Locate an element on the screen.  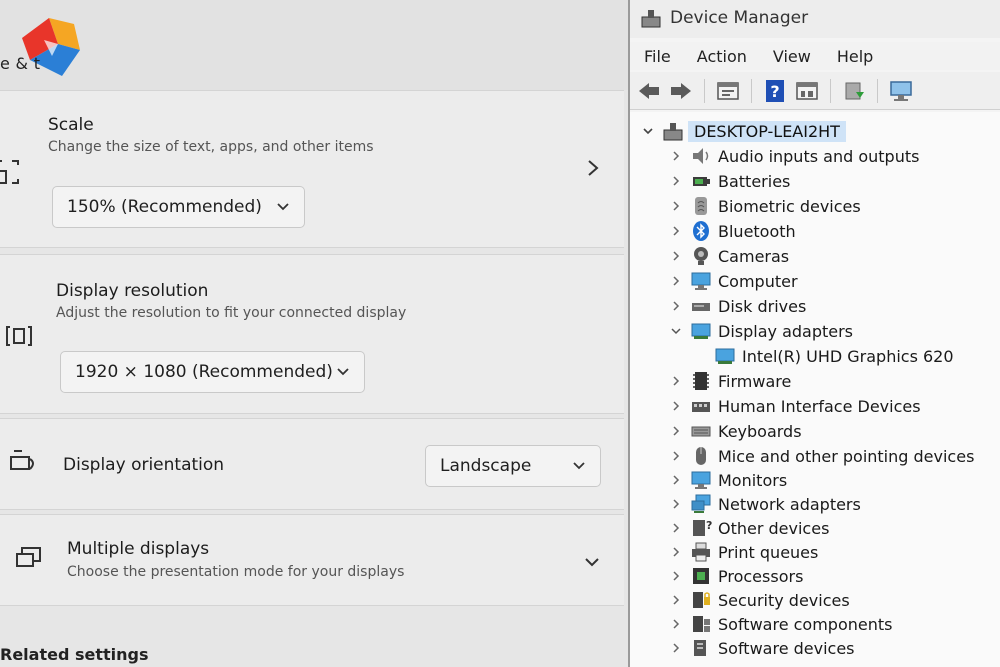
settings-header: e & t is located at coordinates (314, 45).